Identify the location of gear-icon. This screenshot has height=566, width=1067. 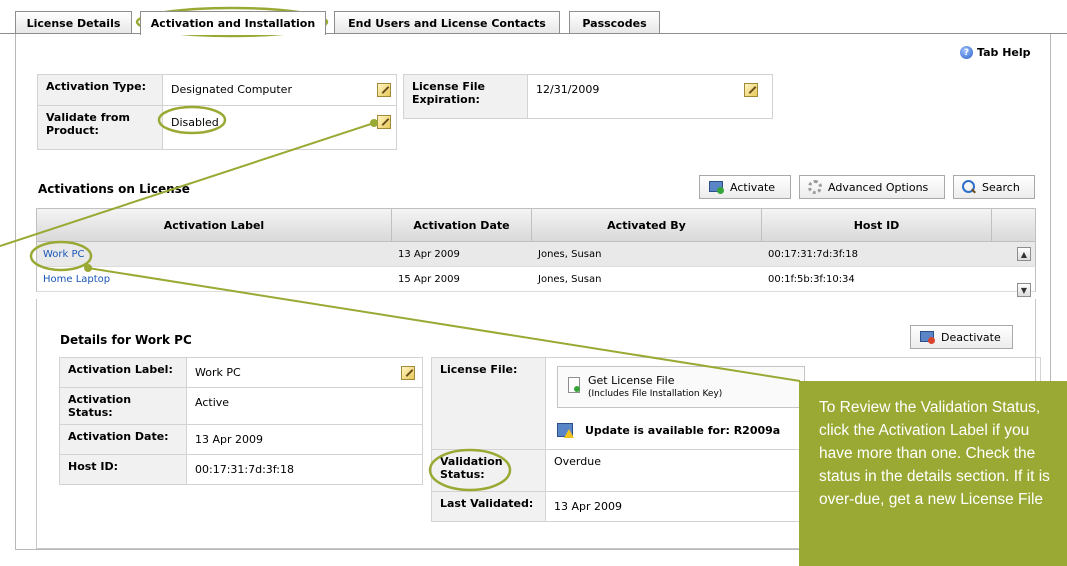
(815, 187).